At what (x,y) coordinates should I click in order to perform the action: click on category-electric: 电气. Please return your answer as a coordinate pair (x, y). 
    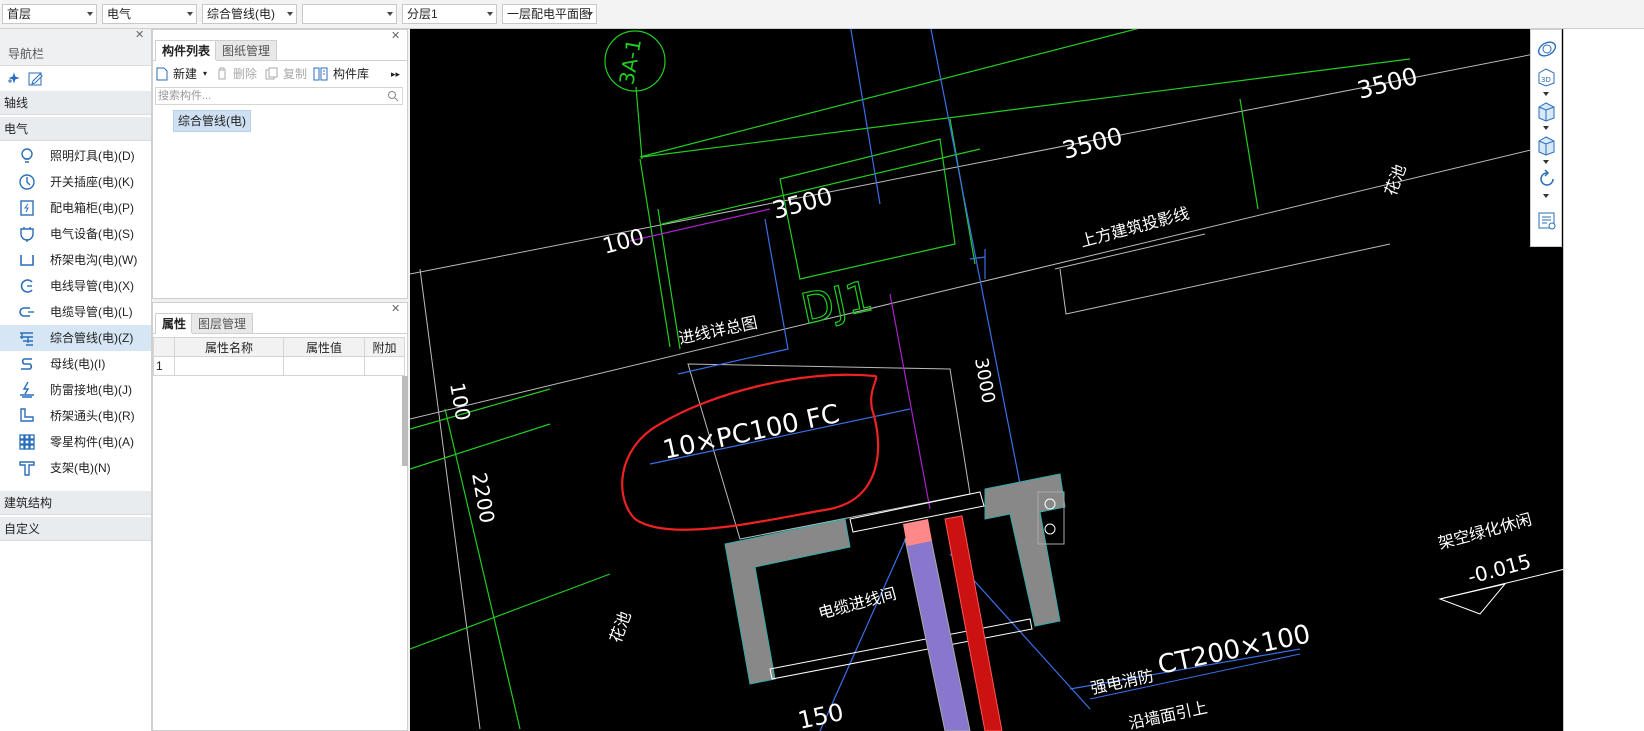
    Looking at the image, I should click on (75, 129).